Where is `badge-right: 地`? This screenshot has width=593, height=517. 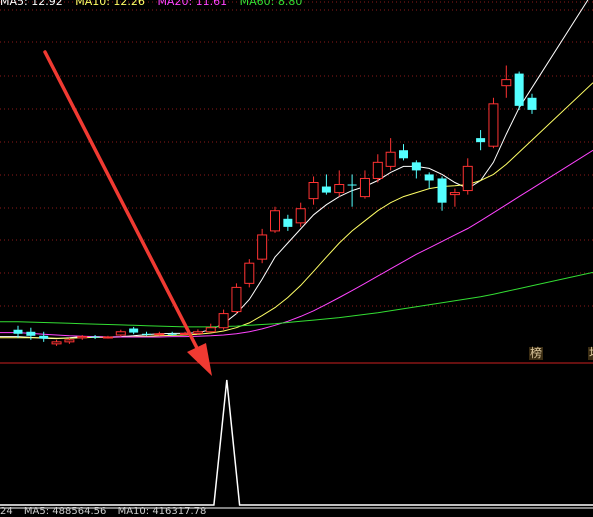
badge-right: 地 is located at coordinates (590, 353).